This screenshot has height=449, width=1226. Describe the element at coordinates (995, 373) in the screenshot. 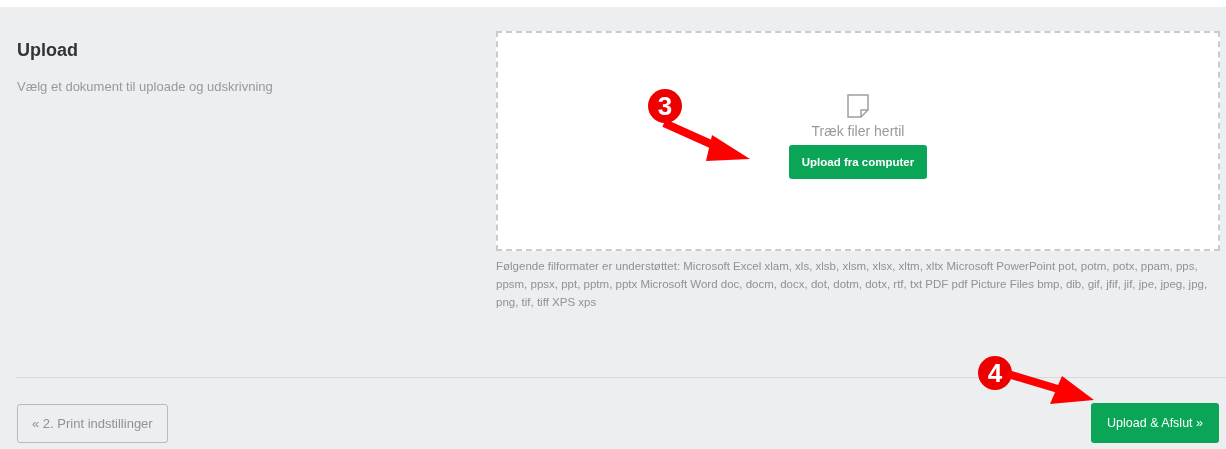

I see `annotation-number: 4` at that location.